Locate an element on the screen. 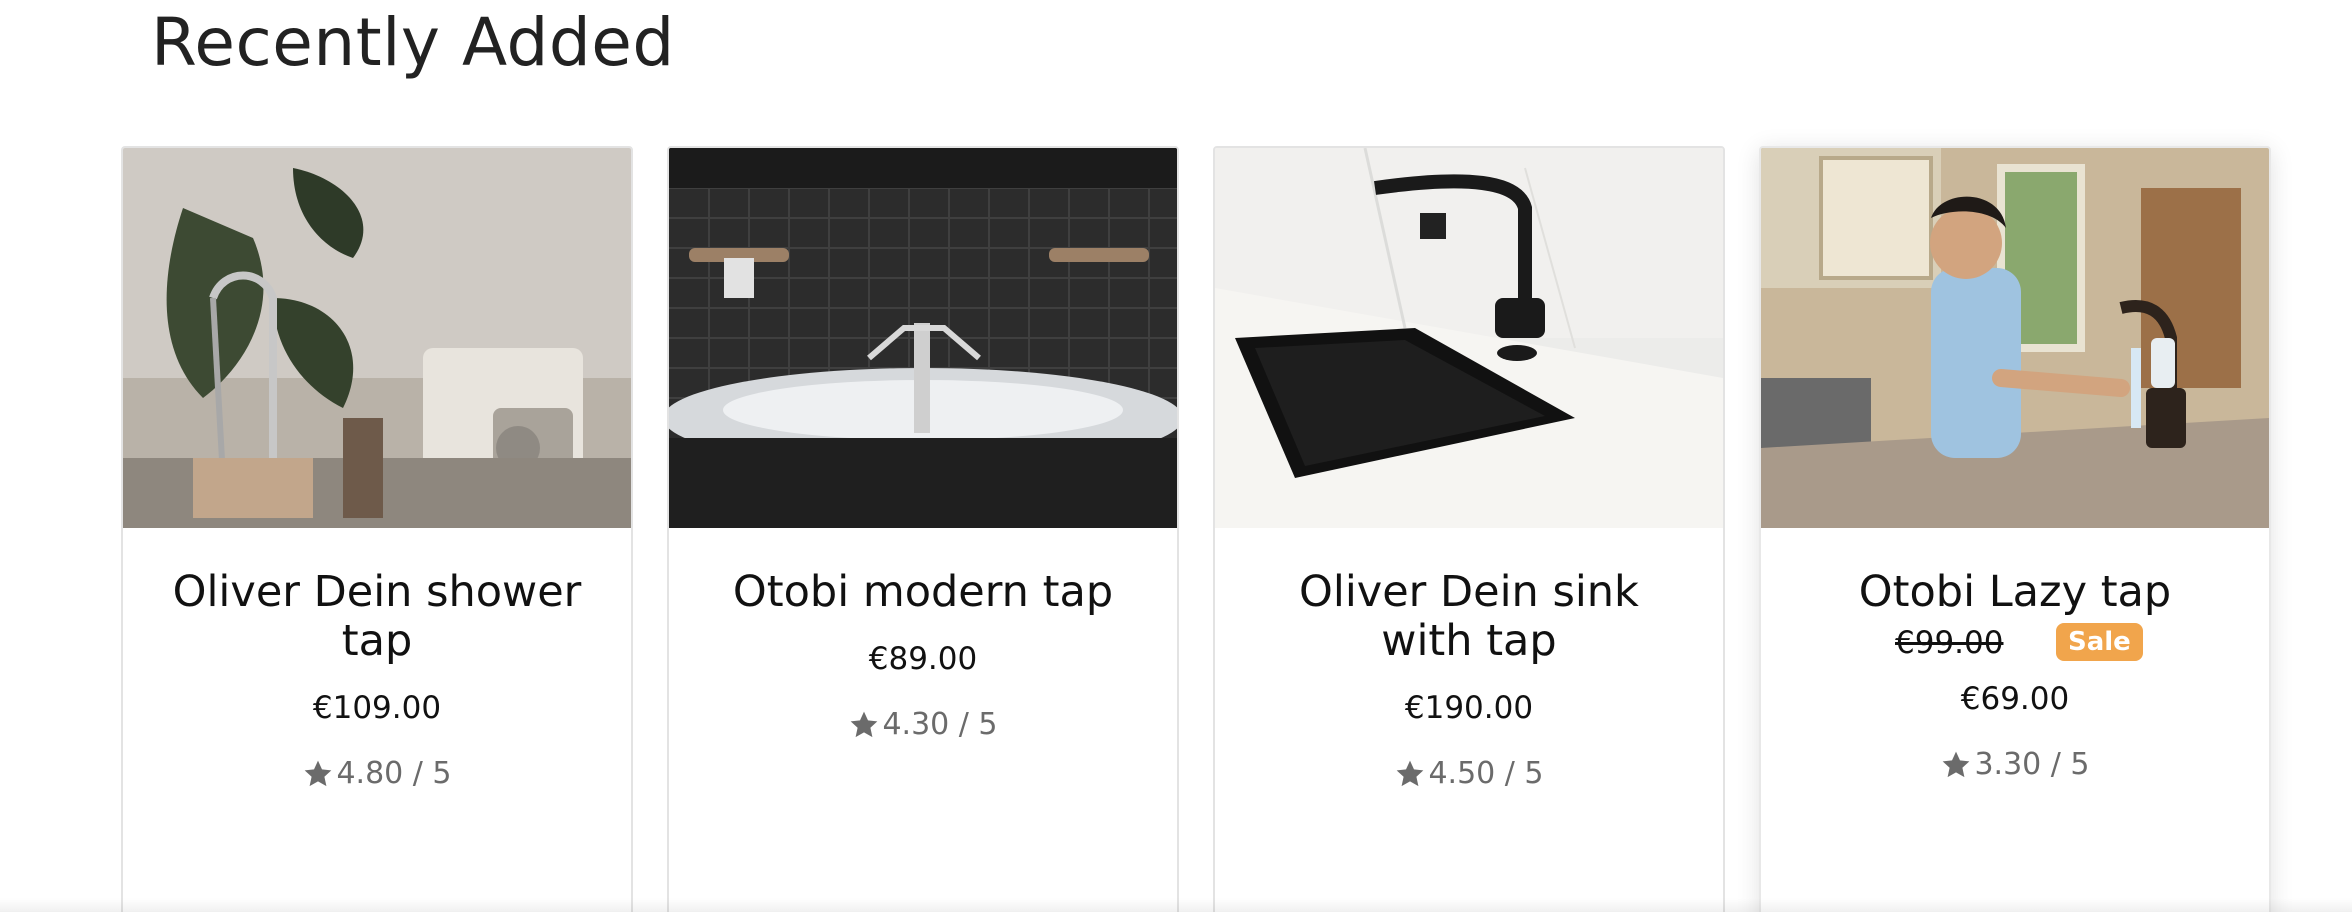 The width and height of the screenshot is (2352, 912). product-price: €69.00 is located at coordinates (2015, 699).